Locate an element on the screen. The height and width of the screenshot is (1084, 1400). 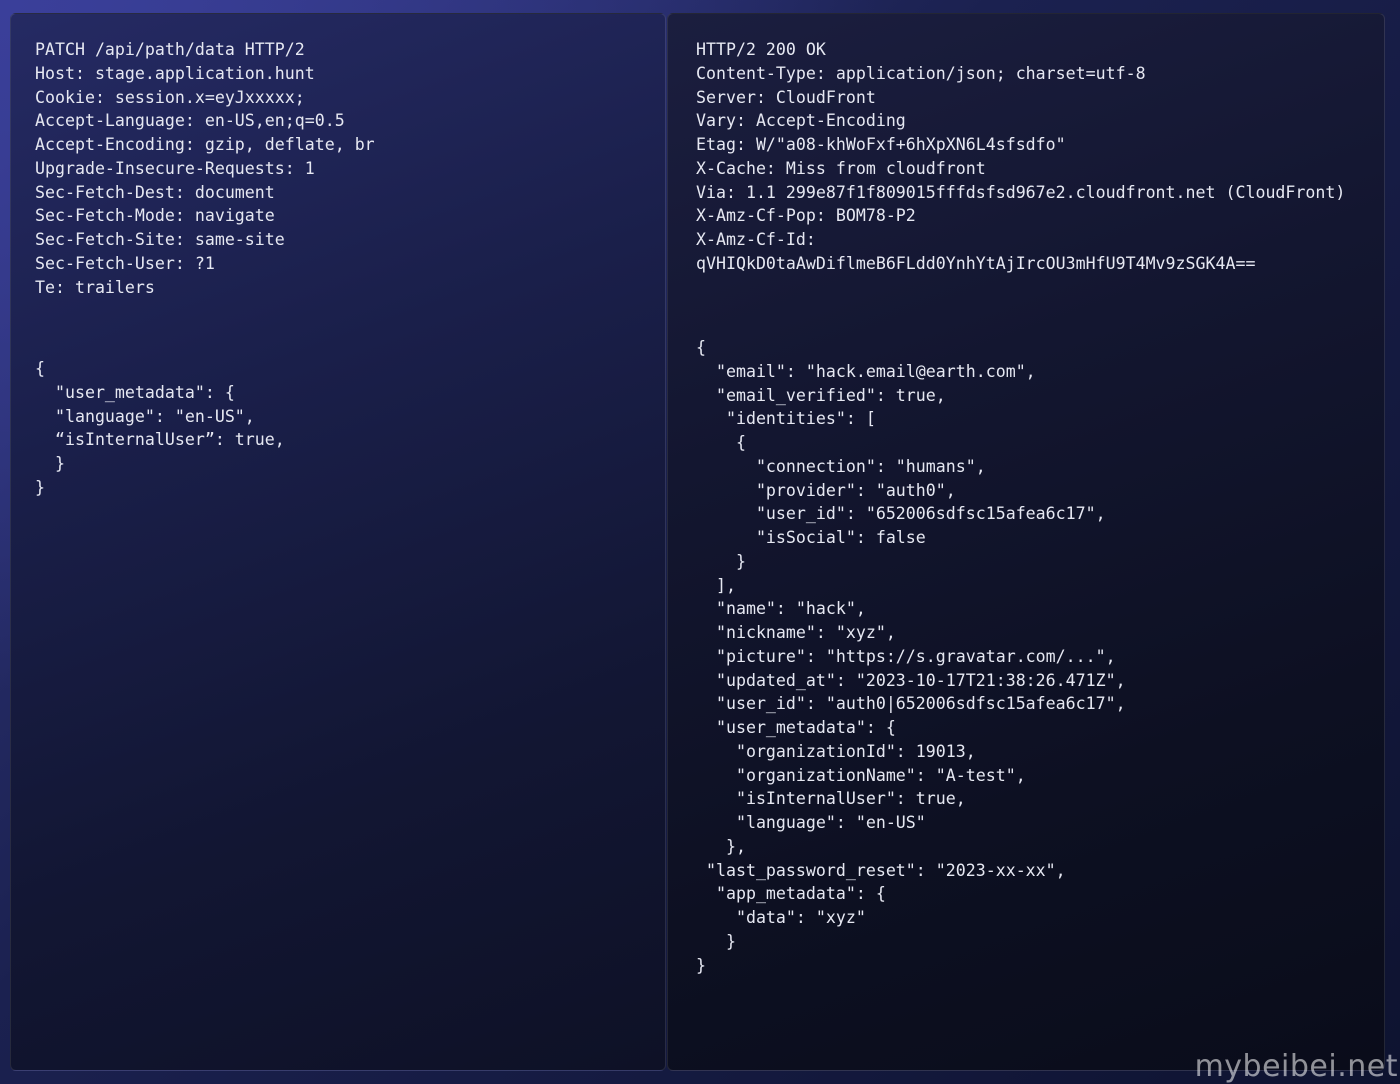
response-body-line: ], is located at coordinates (716, 585).